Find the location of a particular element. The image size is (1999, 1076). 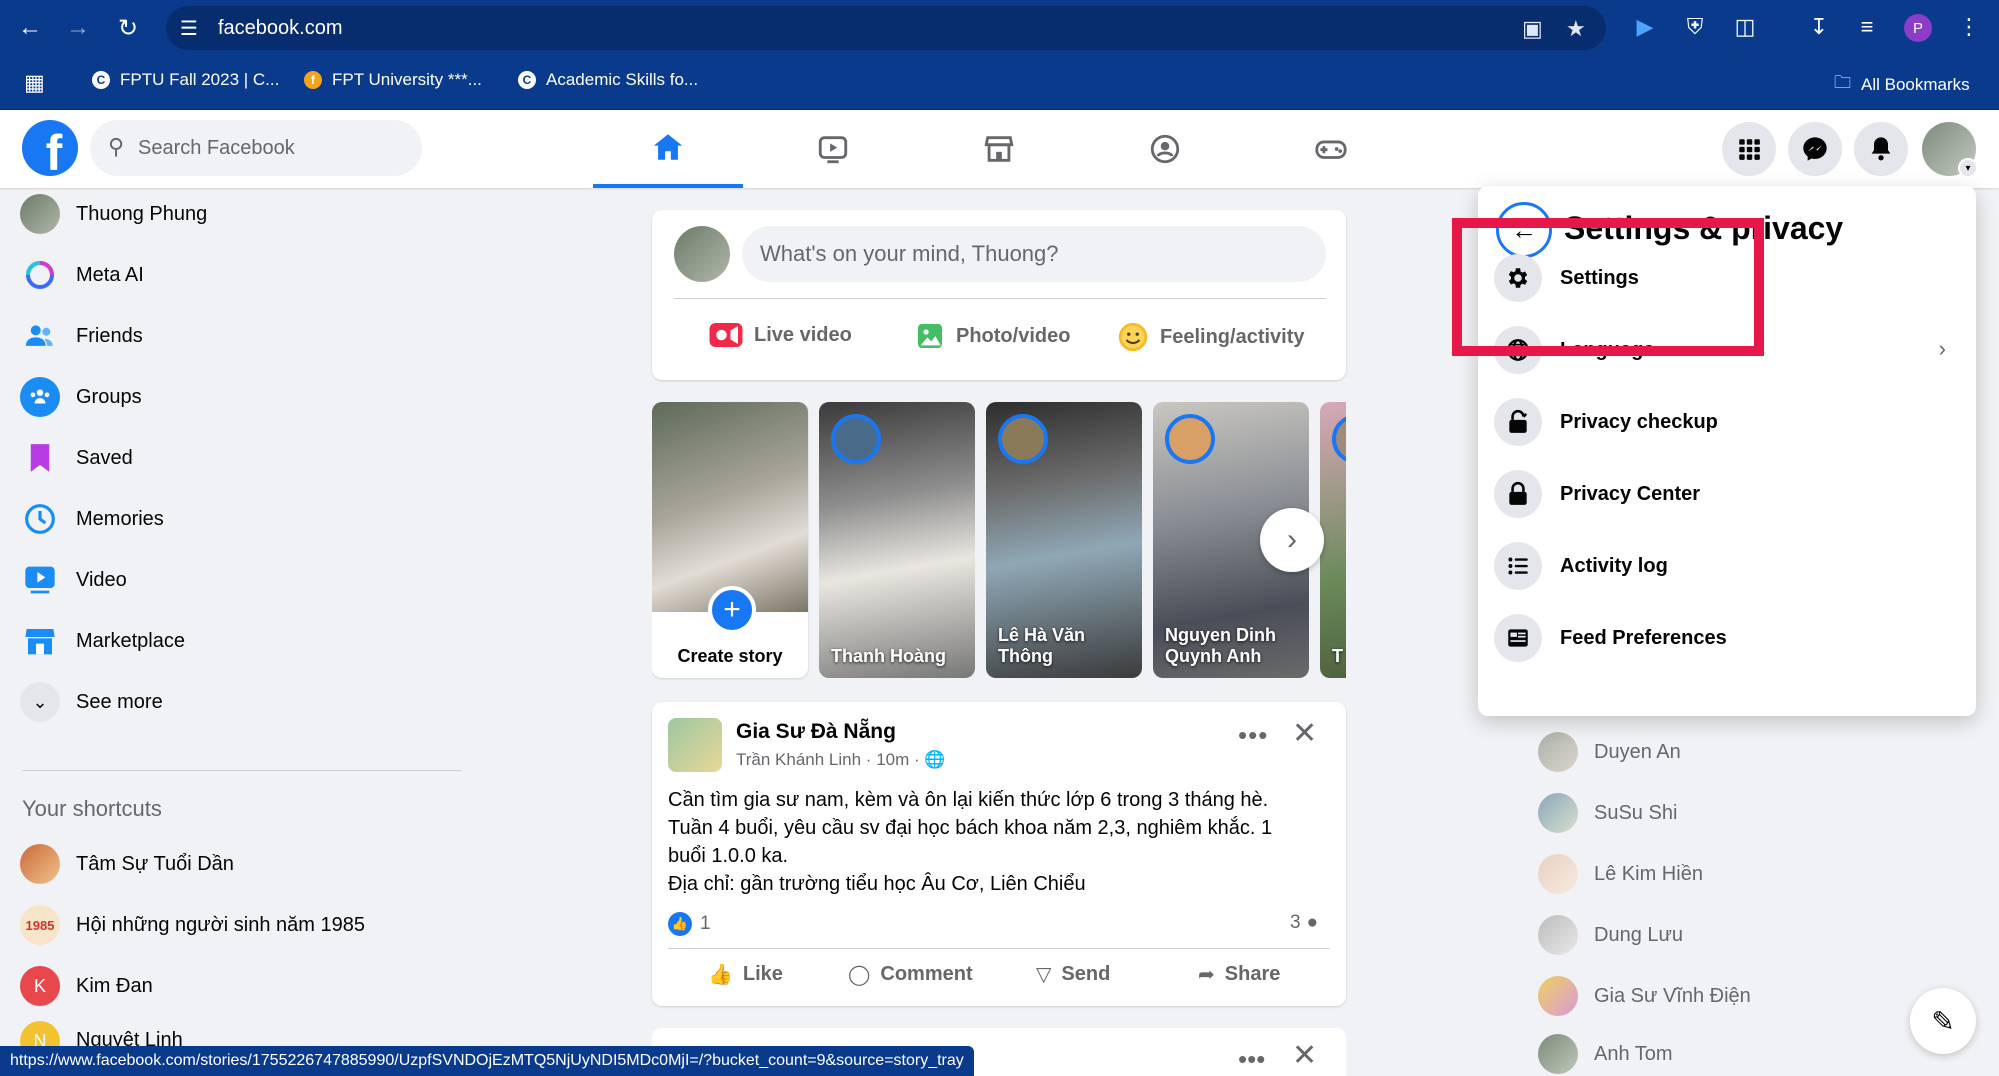

extensions-puzzle-icon: ◫ is located at coordinates (1745, 27).